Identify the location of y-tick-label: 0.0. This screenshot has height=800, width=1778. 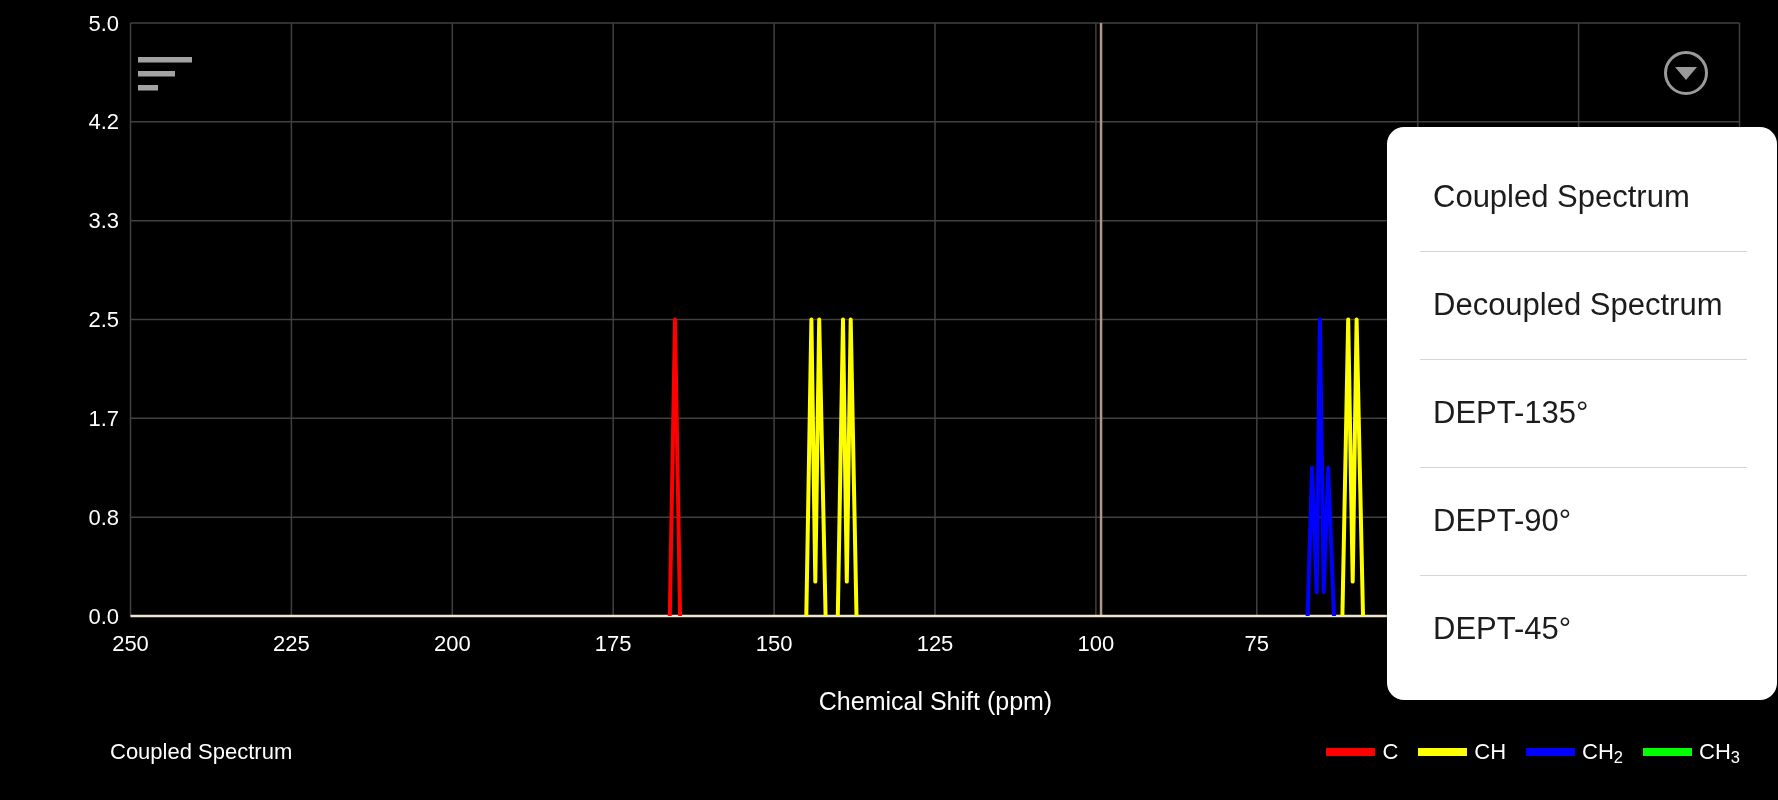
(103, 616).